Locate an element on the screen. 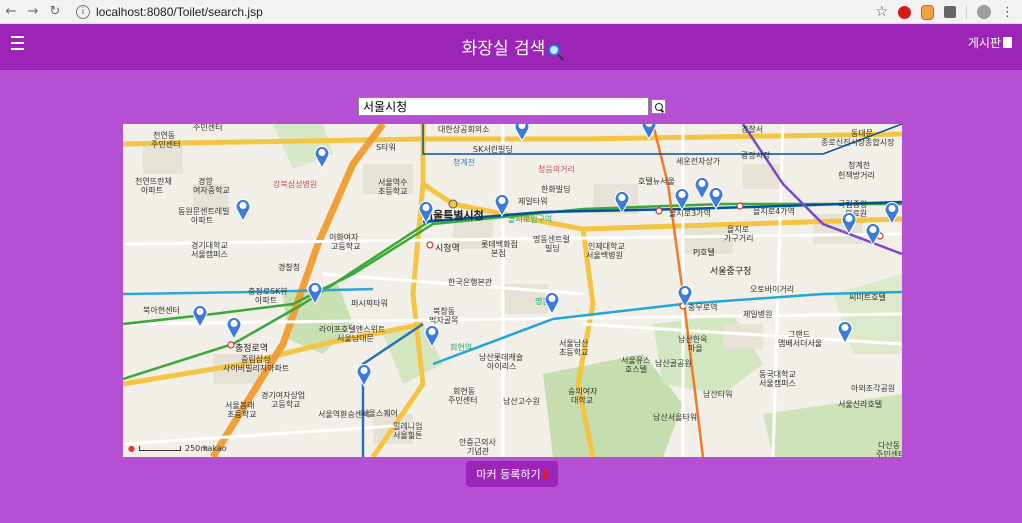 The width and height of the screenshot is (1022, 523). map-label: 대한상공회의소 is located at coordinates (464, 129).